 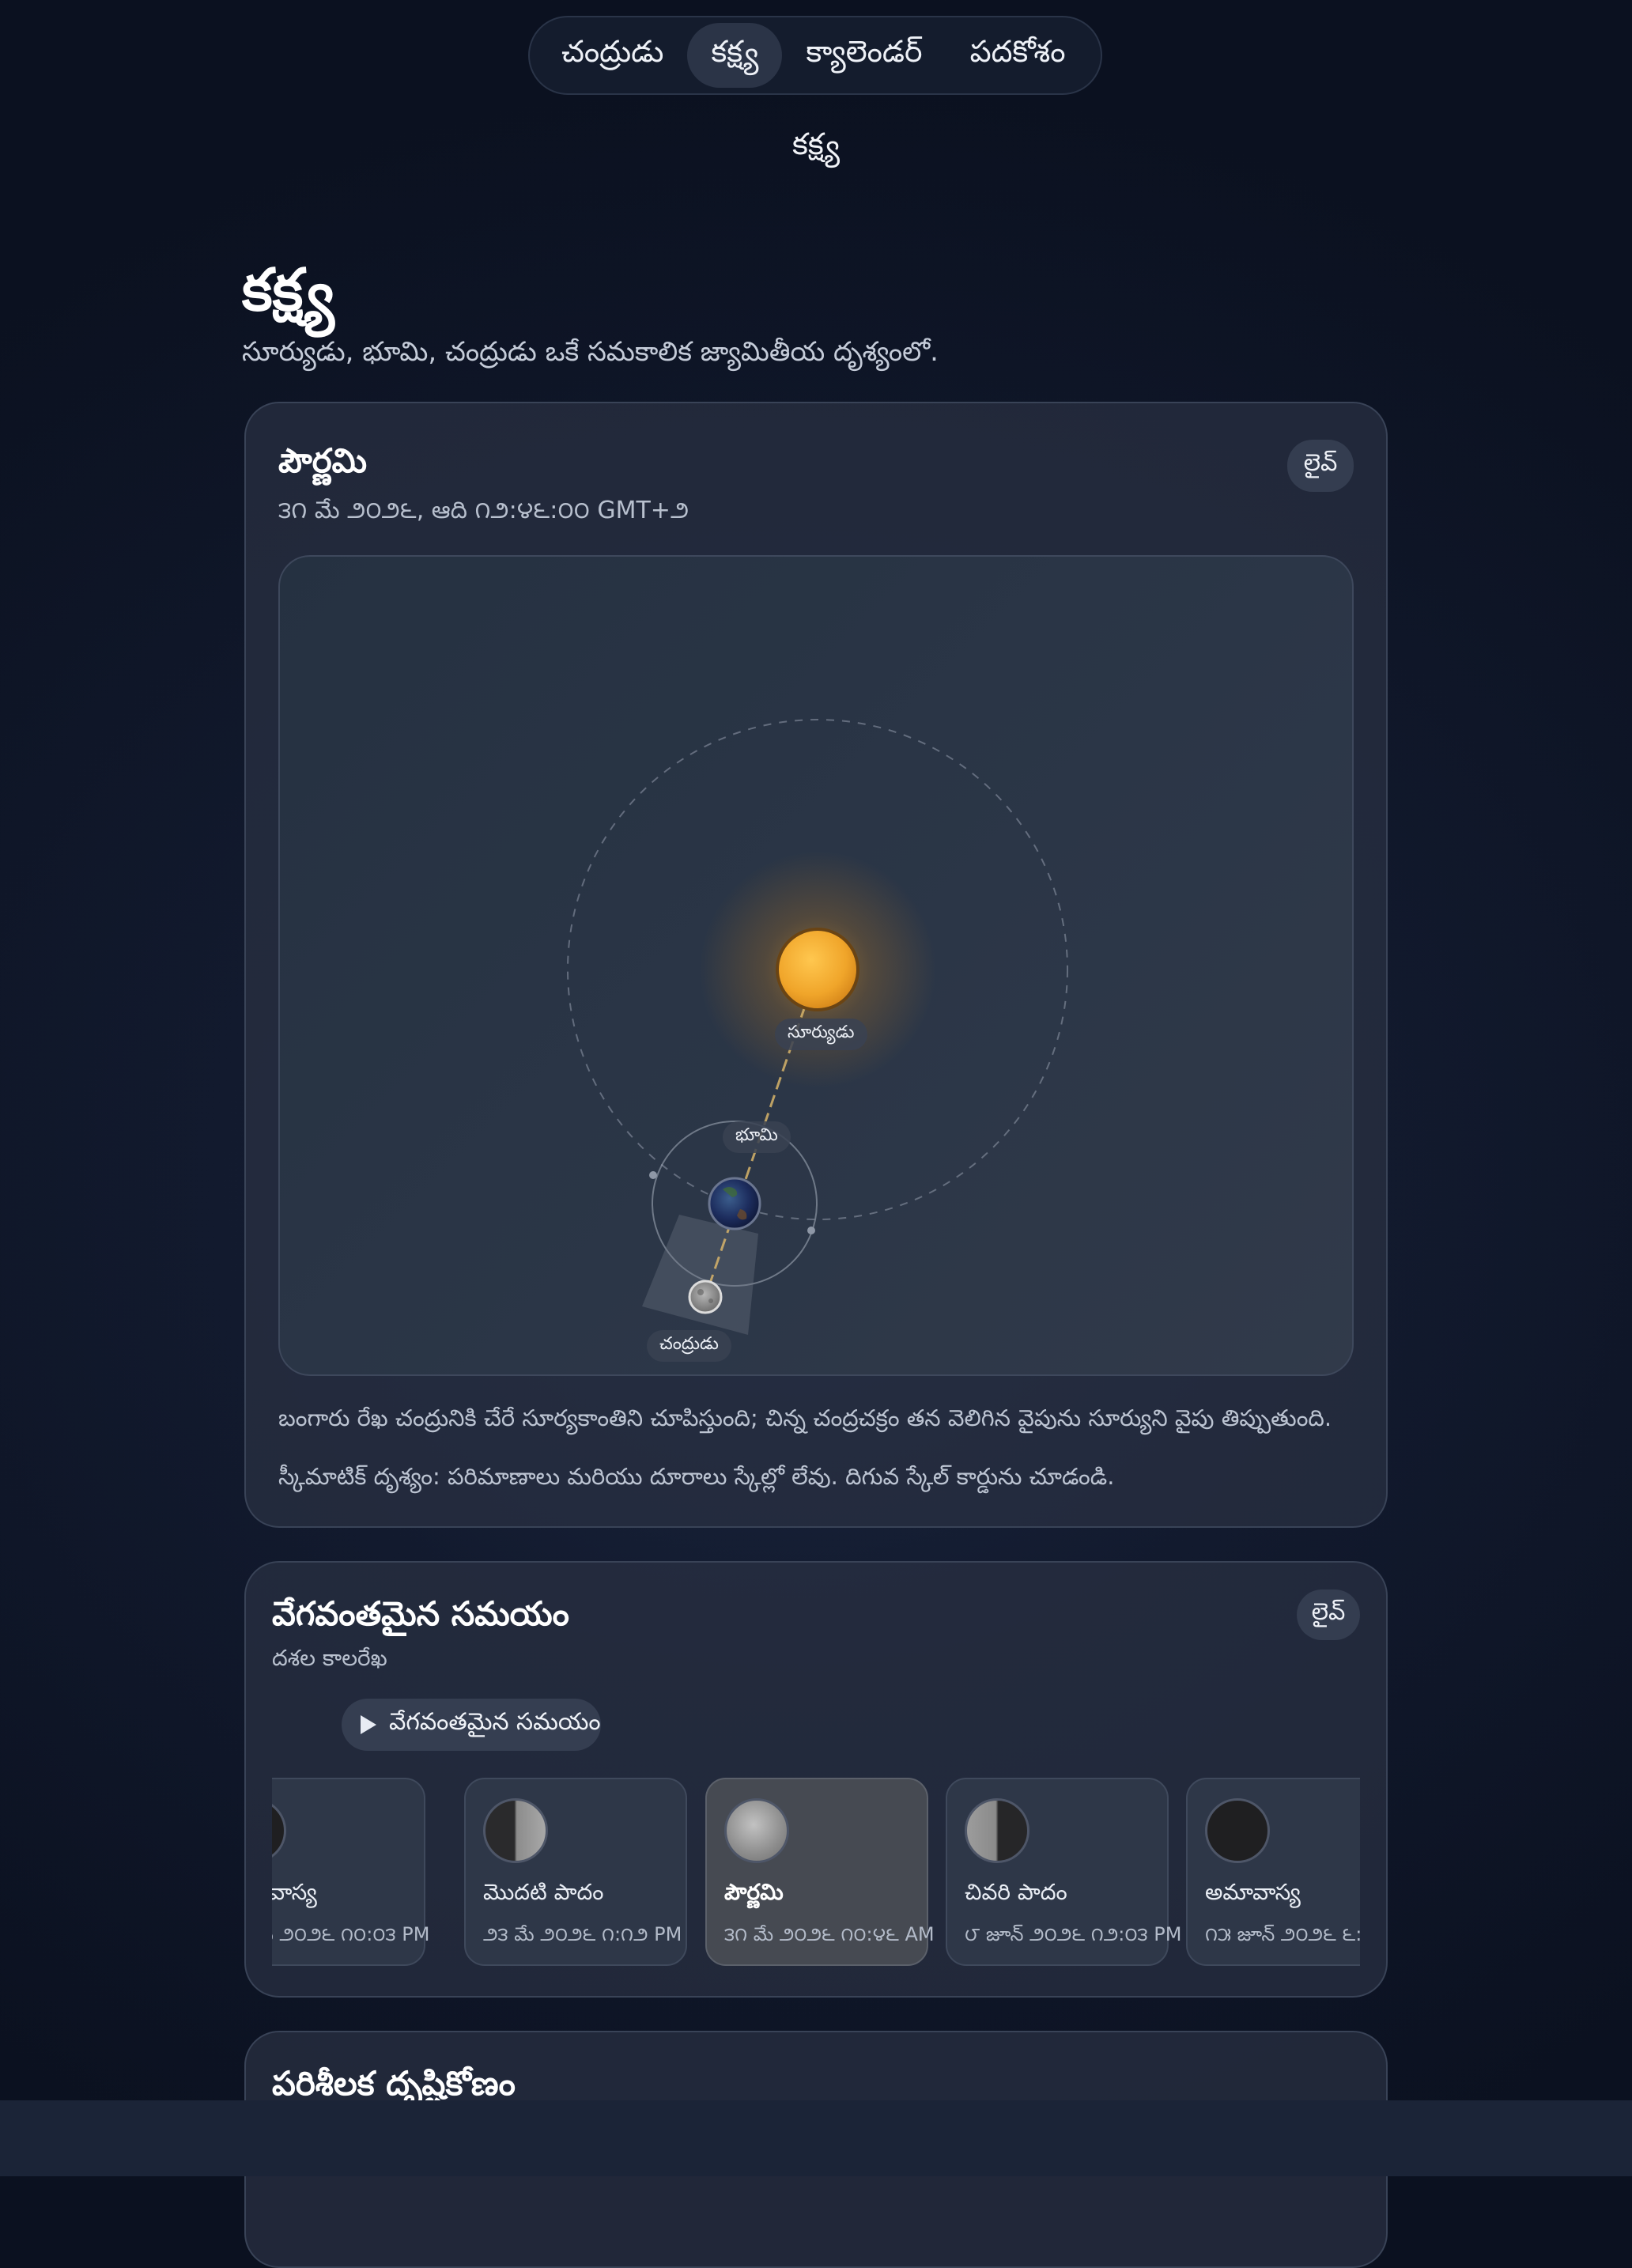 I want to click on orbit-svg, so click(x=817, y=1027).